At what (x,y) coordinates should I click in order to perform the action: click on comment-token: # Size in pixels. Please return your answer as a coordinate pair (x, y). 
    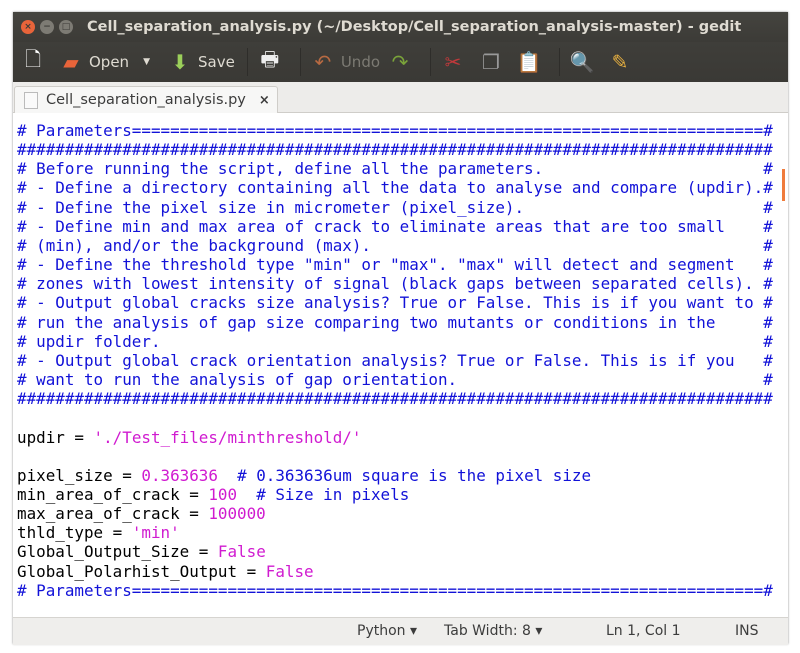
    Looking at the image, I should click on (333, 494).